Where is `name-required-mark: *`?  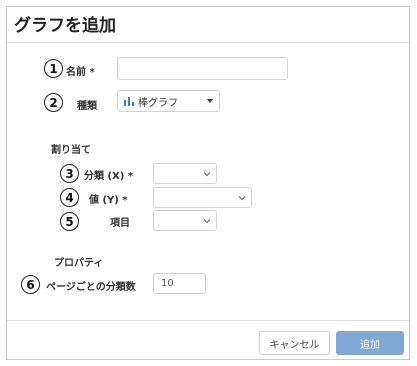
name-required-mark: * is located at coordinates (92, 72).